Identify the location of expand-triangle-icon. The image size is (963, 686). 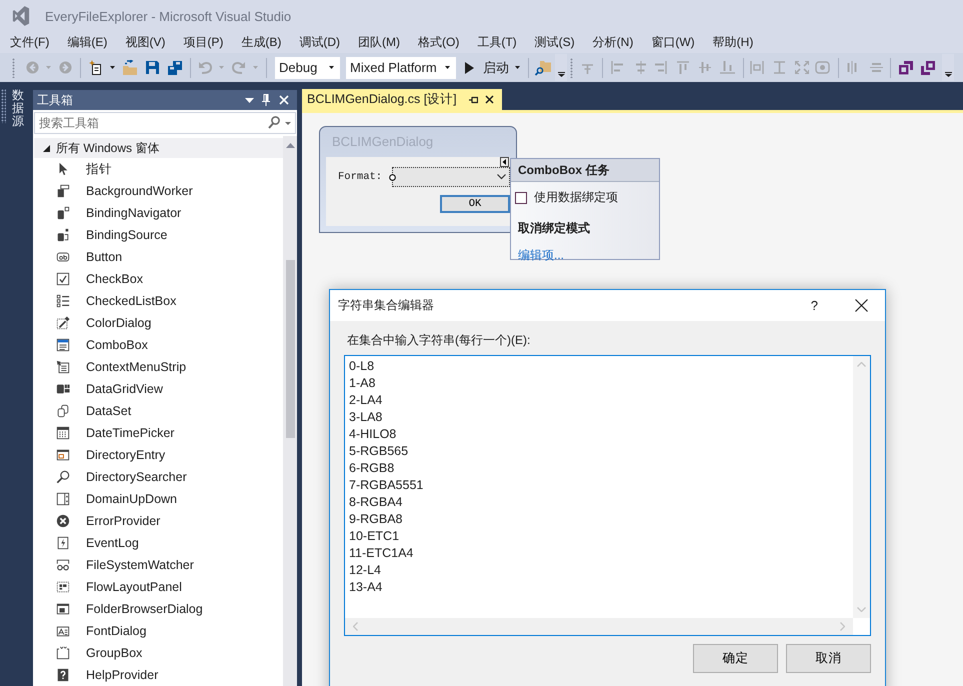
(46, 148).